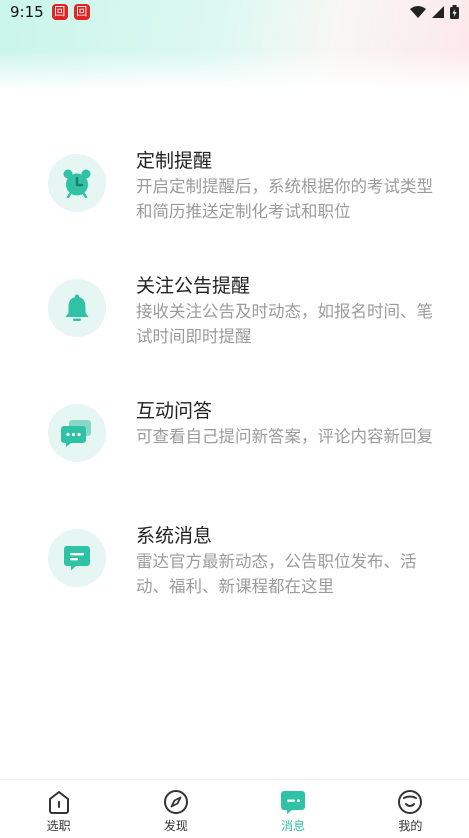 Image resolution: width=469 pixels, height=838 pixels. Describe the element at coordinates (175, 826) in the screenshot. I see `tab-label: 发现` at that location.